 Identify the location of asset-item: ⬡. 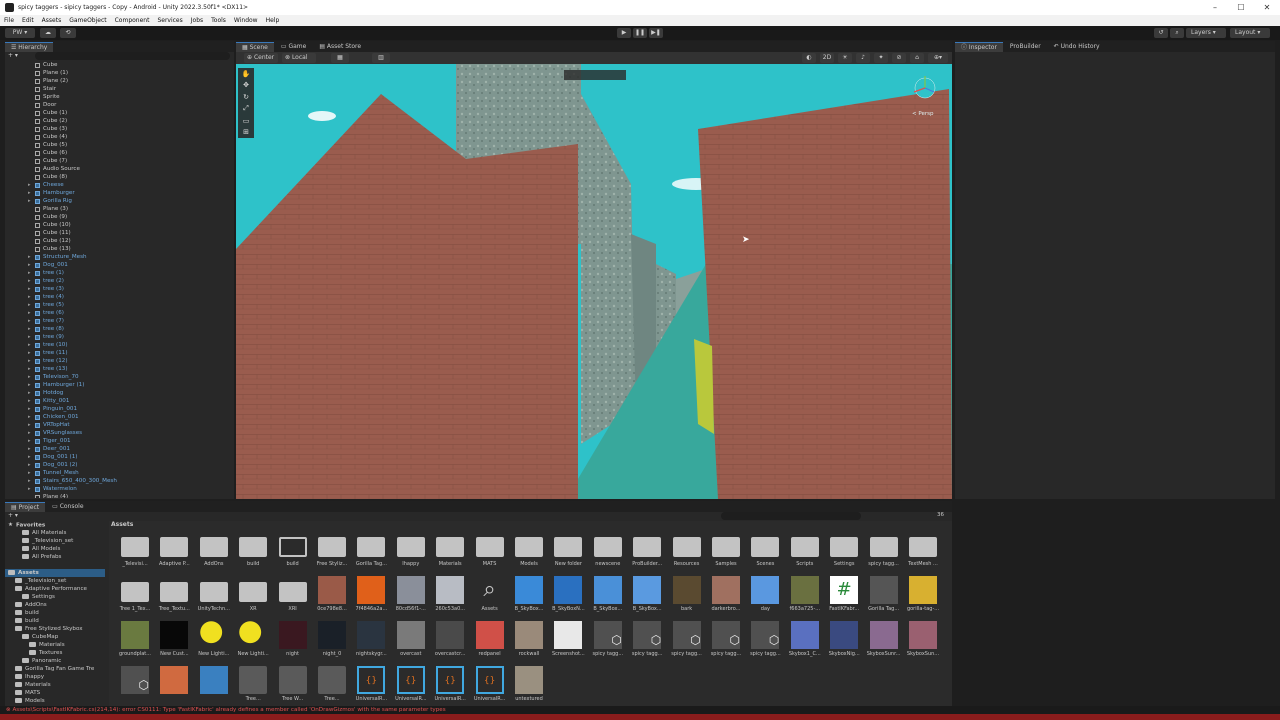
(135, 686).